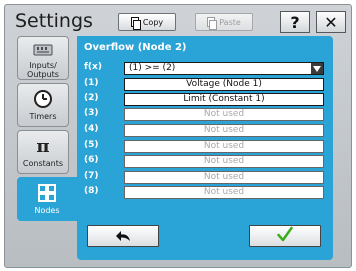 This screenshot has width=356, height=271. I want to click on input-label: (3), so click(91, 113).